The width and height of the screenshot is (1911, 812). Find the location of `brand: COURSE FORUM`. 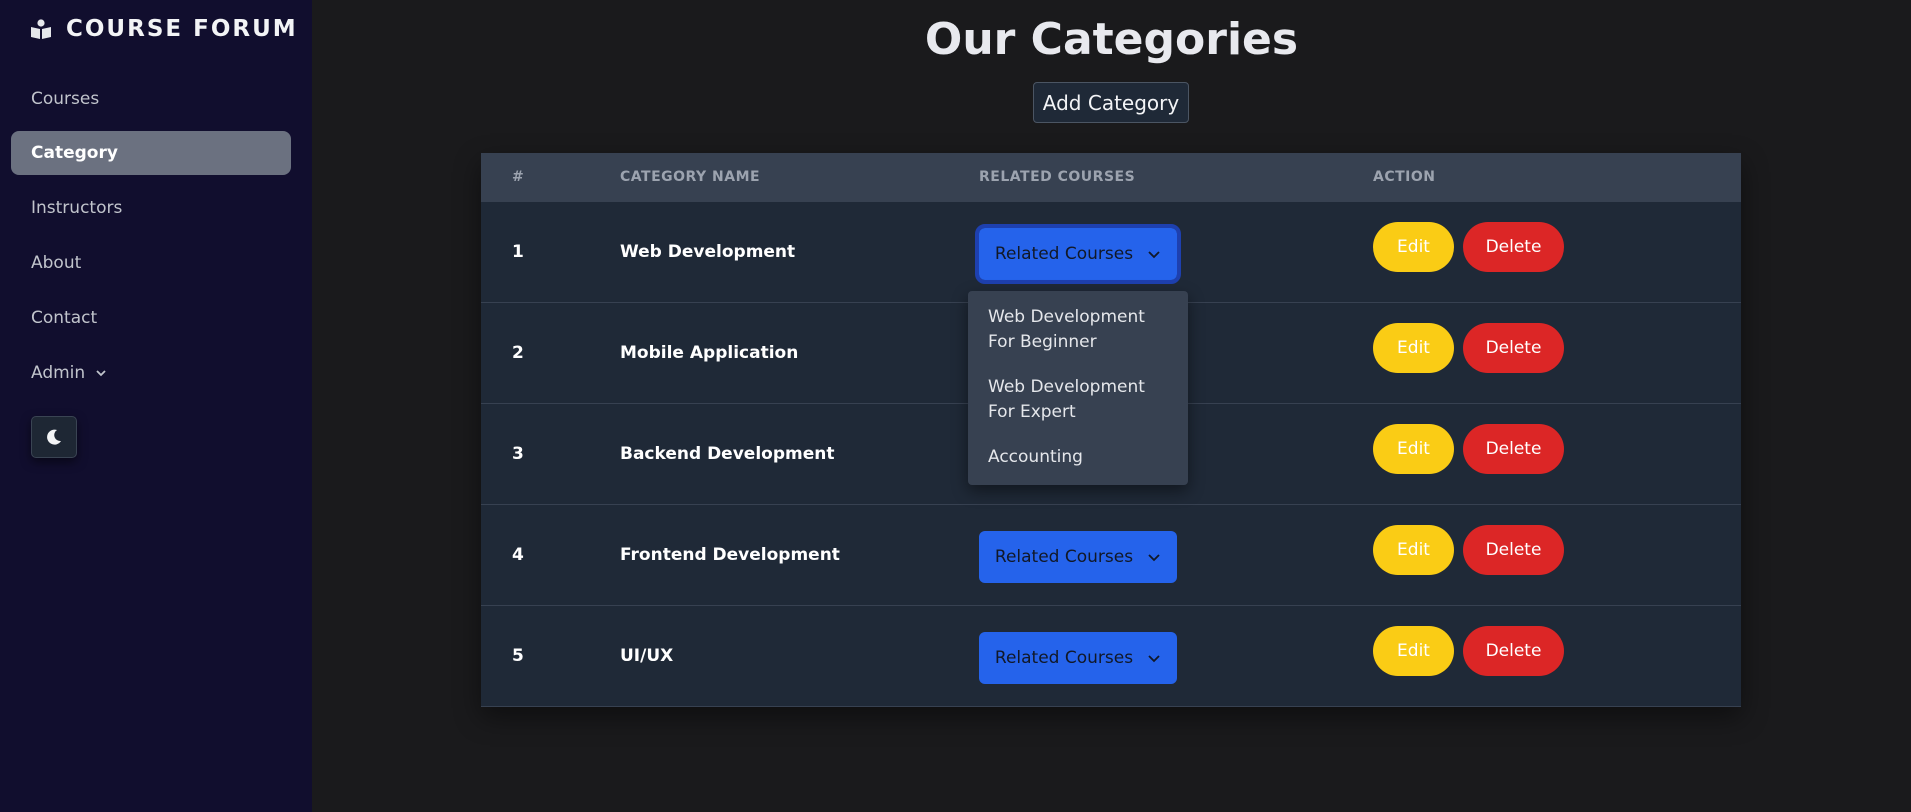

brand: COURSE FORUM is located at coordinates (164, 29).